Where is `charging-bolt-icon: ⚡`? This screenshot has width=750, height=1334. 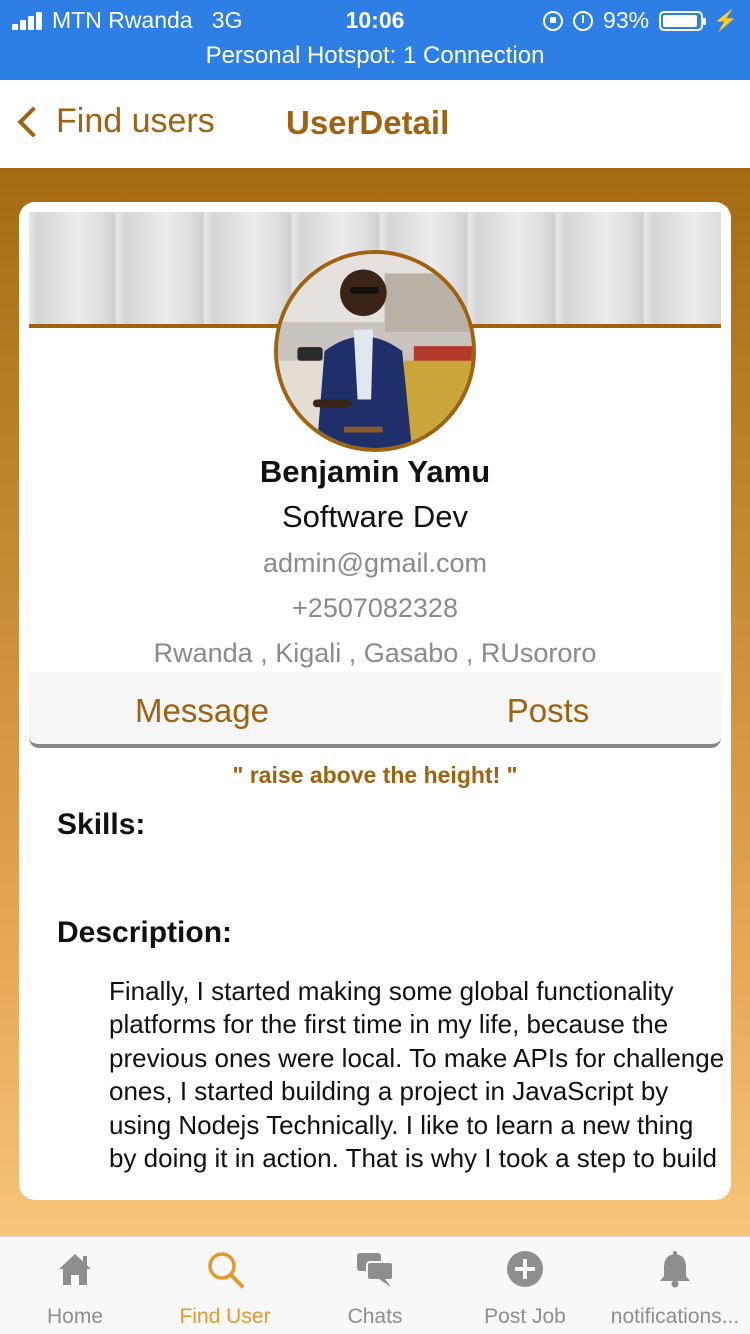 charging-bolt-icon: ⚡ is located at coordinates (725, 21).